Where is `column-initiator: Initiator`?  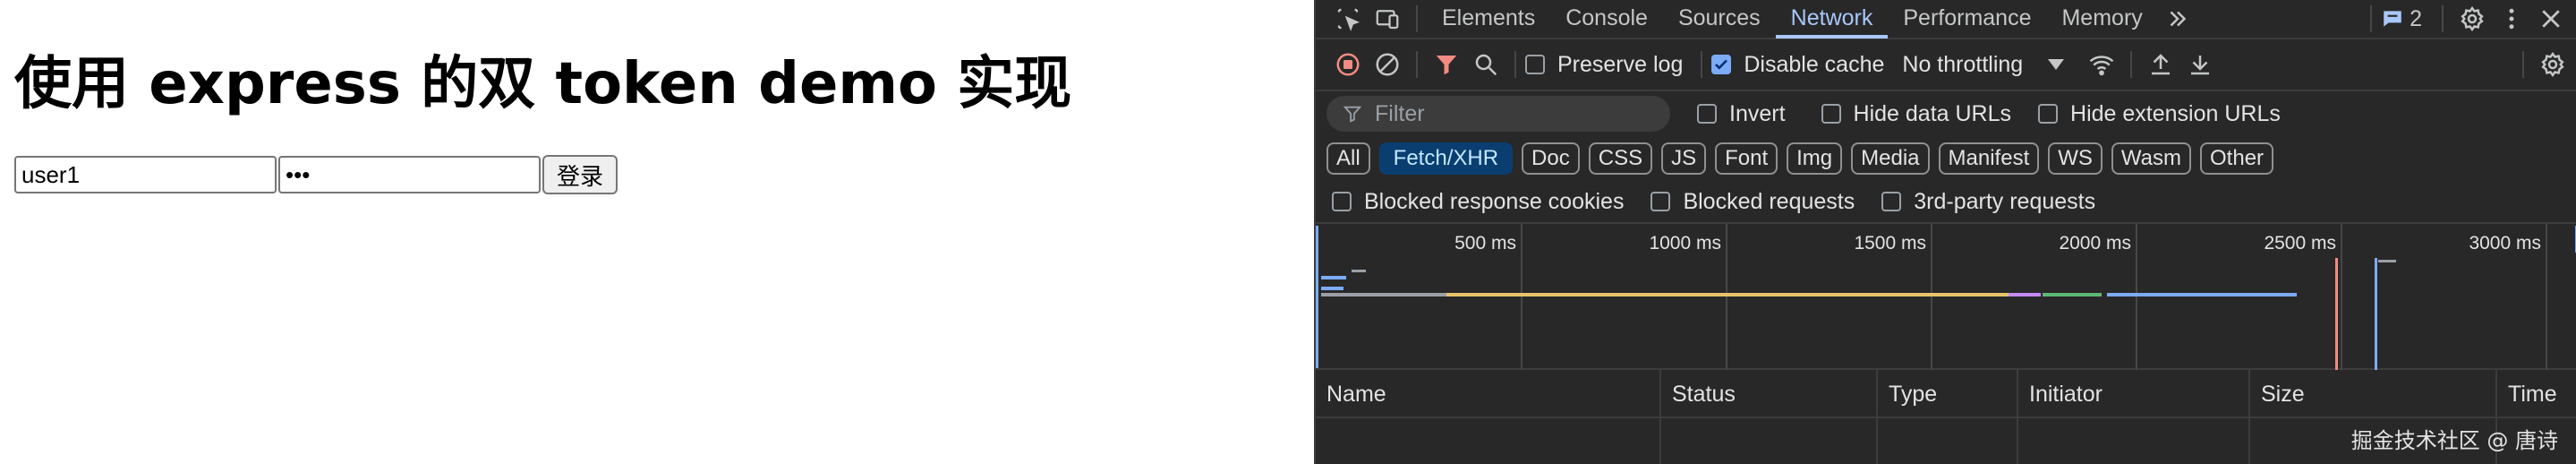 column-initiator: Initiator is located at coordinates (2134, 394).